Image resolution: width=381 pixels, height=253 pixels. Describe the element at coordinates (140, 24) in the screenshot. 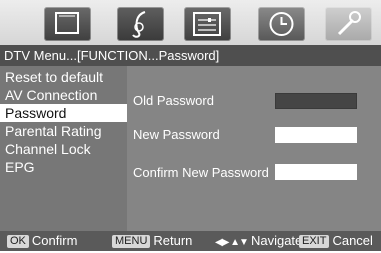

I see `music-note-icon` at that location.